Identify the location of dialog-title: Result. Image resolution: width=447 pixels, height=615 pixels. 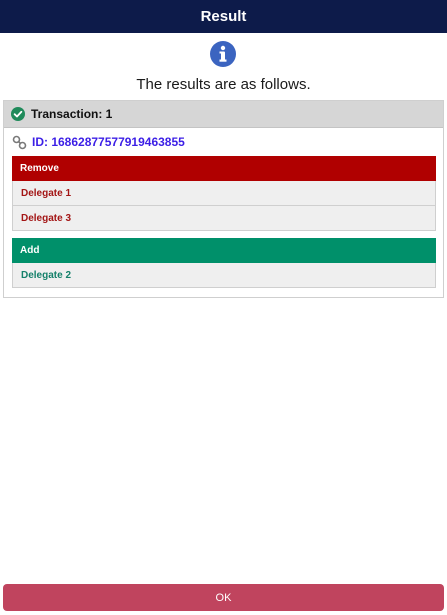
(223, 16).